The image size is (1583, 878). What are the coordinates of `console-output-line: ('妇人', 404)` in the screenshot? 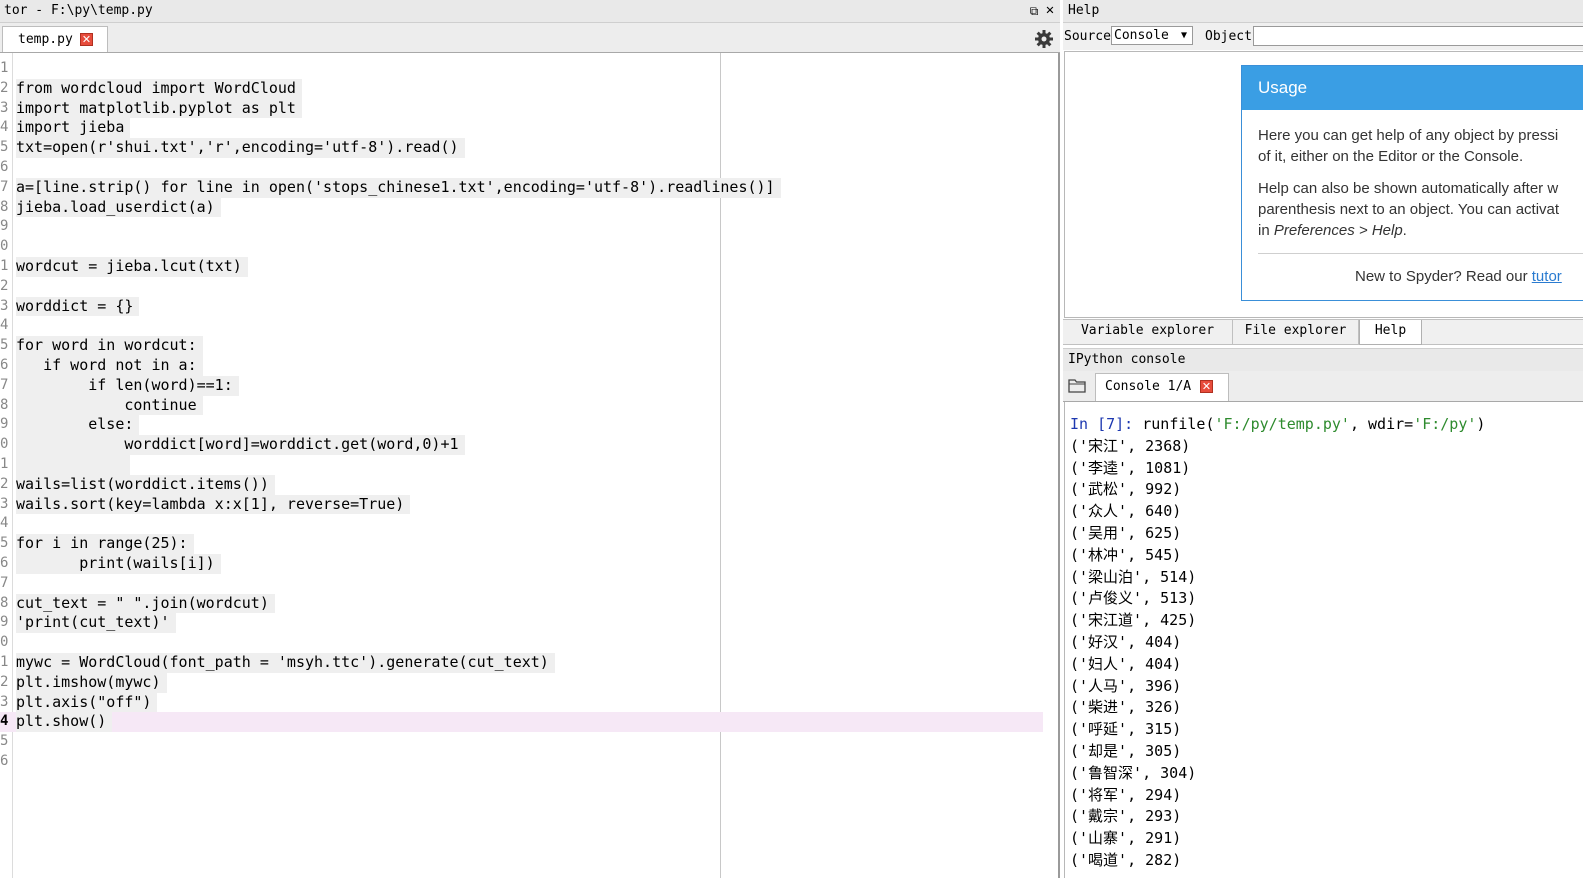 It's located at (1126, 663).